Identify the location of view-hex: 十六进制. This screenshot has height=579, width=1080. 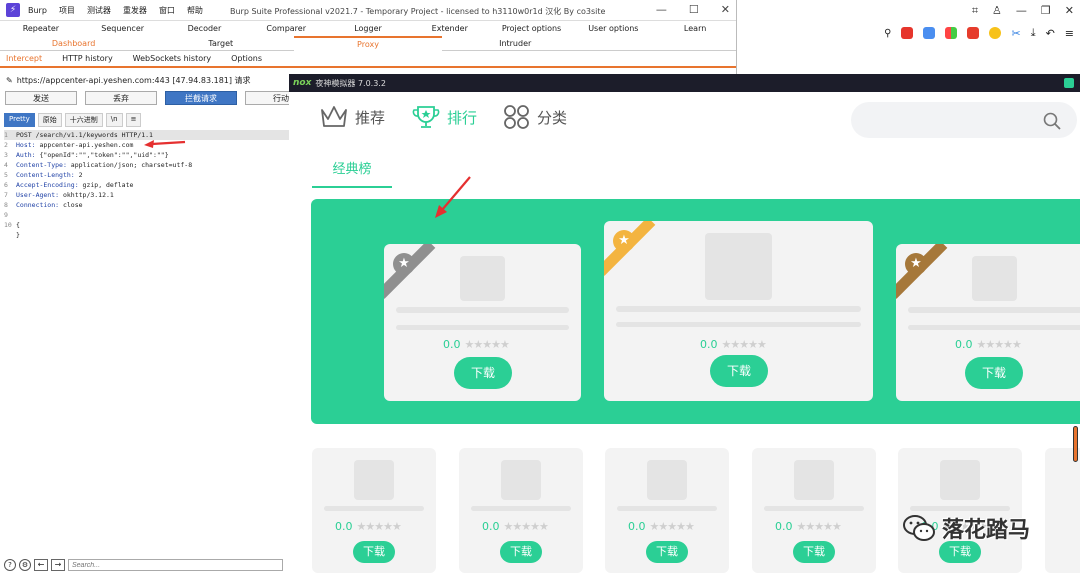
(83, 120).